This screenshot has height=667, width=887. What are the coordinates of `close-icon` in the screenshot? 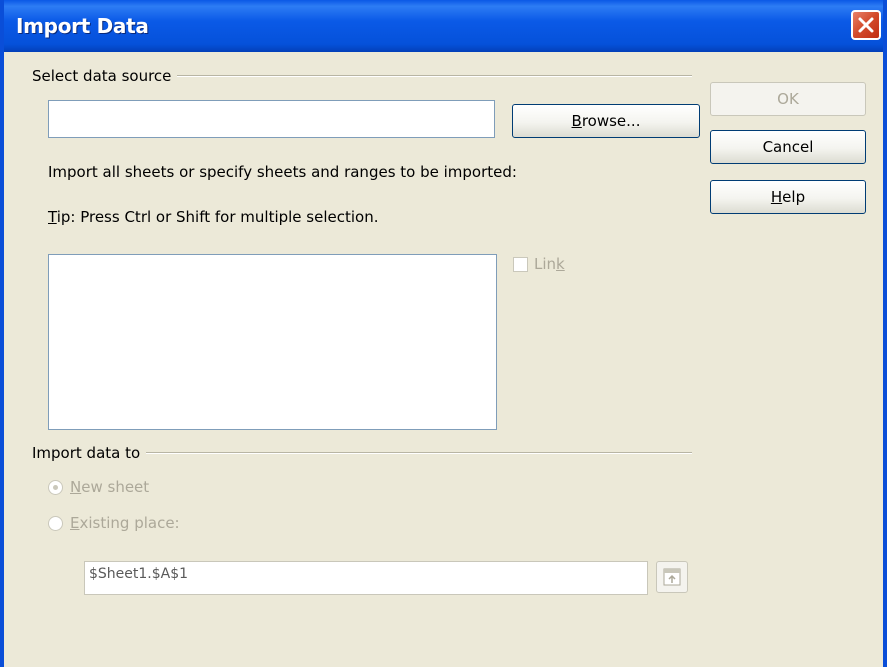 It's located at (866, 25).